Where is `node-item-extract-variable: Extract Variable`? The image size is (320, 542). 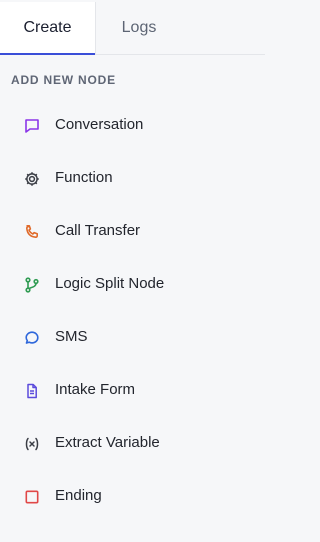
node-item-extract-variable: Extract Variable is located at coordinates (132, 448).